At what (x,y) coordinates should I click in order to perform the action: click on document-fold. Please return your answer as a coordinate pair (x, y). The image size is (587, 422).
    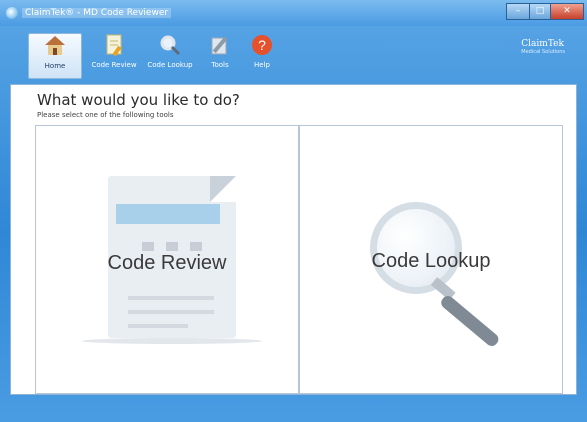
    Looking at the image, I should click on (223, 189).